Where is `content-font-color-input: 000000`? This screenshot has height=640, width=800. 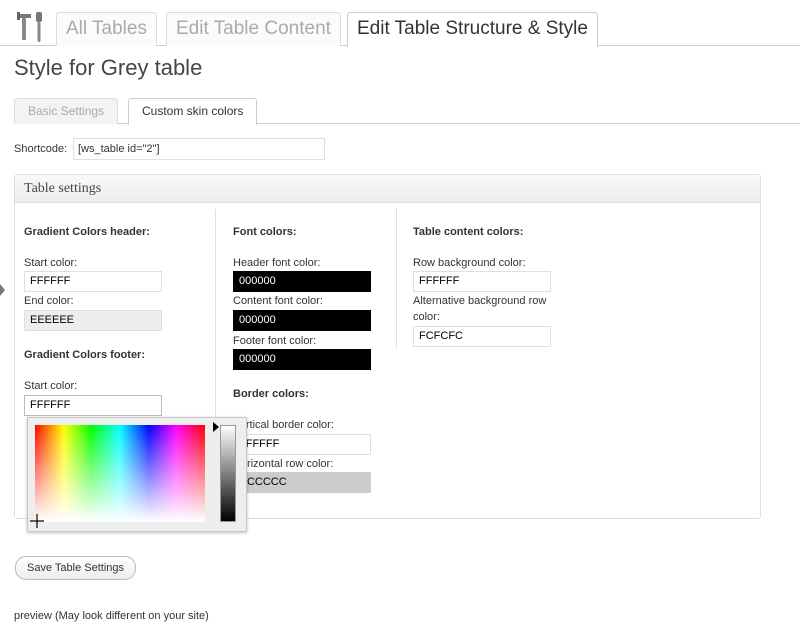 content-font-color-input: 000000 is located at coordinates (302, 320).